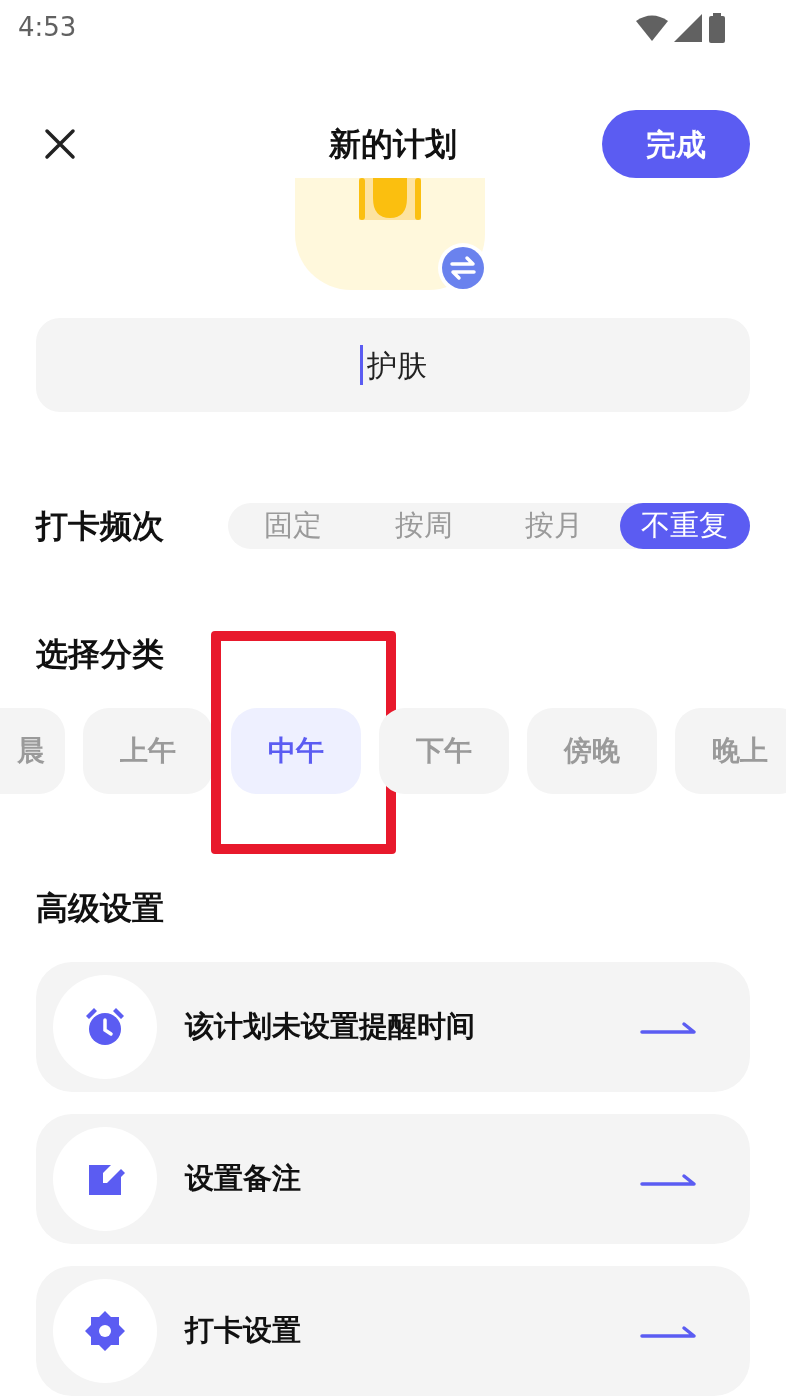 The image size is (786, 1398). Describe the element at coordinates (390, 234) in the screenshot. I see `plan-icon-tile` at that location.